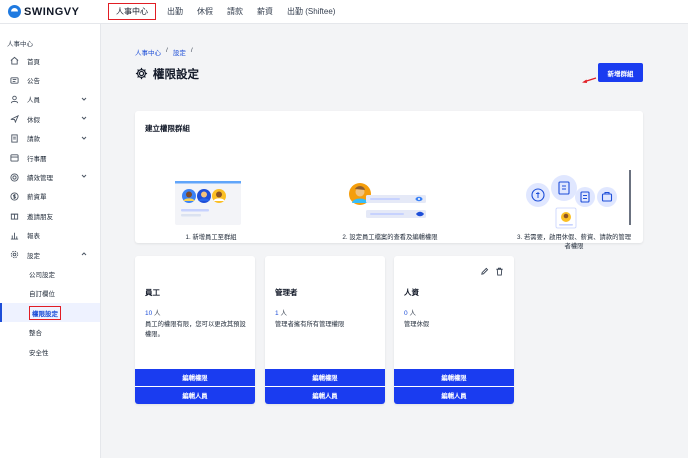 Image resolution: width=688 pixels, height=458 pixels. I want to click on group-card-tools, so click(492, 272).